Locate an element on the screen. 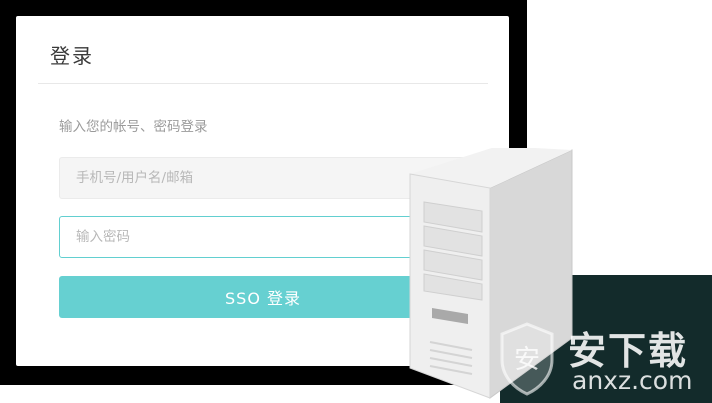 Image resolution: width=712 pixels, height=403 pixels. title-divider is located at coordinates (263, 83).